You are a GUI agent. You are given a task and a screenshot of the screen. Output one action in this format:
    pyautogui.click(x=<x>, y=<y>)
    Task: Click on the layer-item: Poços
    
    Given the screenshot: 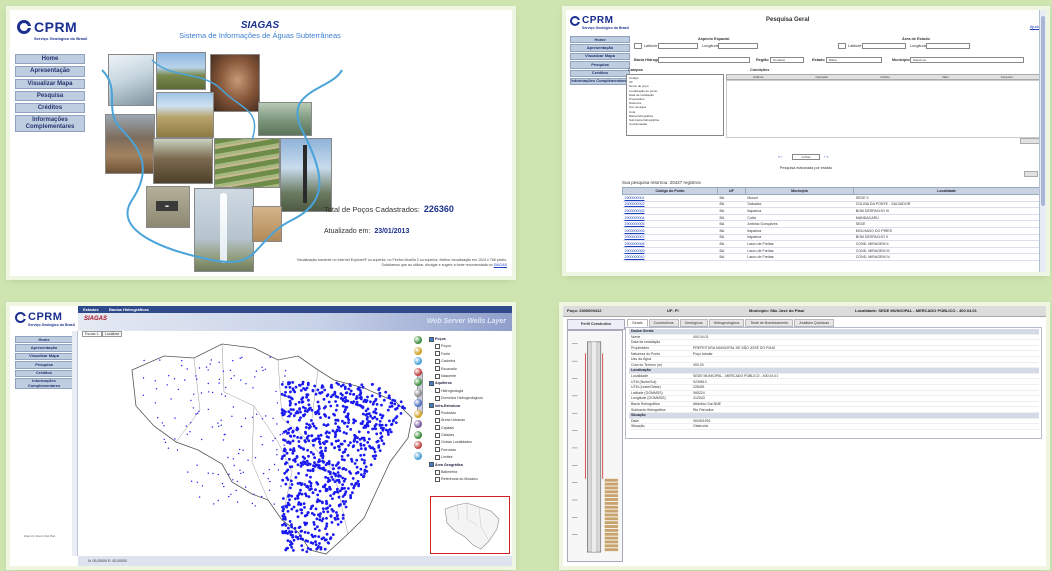 What is the action you would take?
    pyautogui.click(x=470, y=346)
    